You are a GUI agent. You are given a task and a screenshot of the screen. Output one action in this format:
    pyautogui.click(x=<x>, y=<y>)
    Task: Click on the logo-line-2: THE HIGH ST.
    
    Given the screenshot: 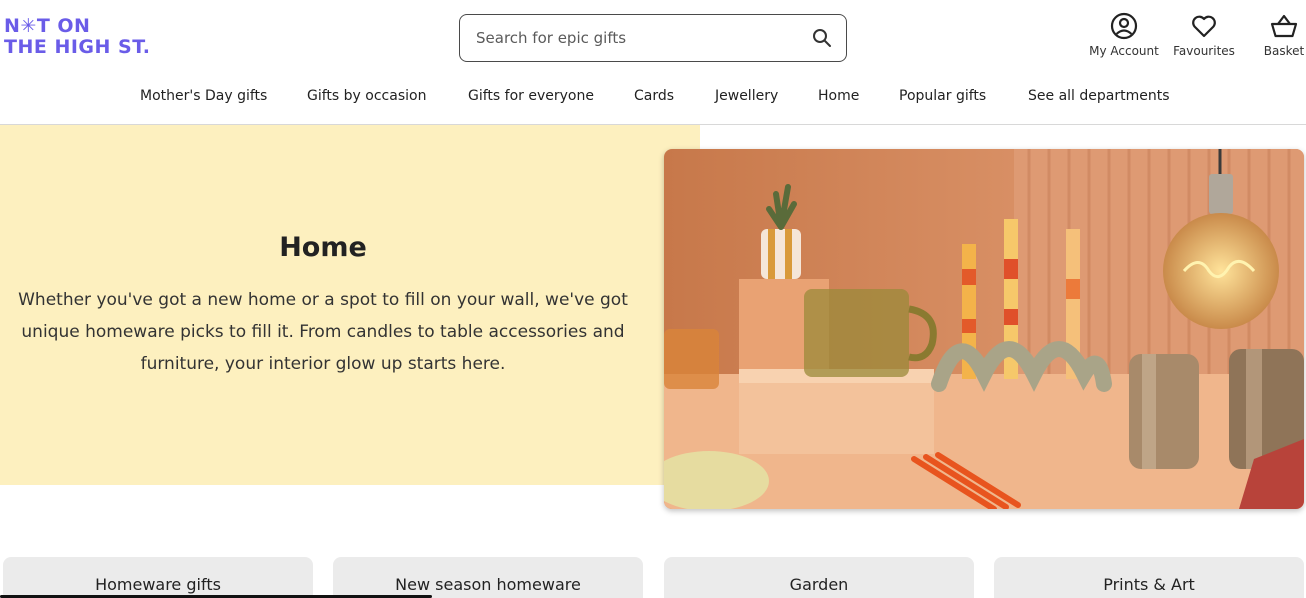 What is the action you would take?
    pyautogui.click(x=77, y=47)
    